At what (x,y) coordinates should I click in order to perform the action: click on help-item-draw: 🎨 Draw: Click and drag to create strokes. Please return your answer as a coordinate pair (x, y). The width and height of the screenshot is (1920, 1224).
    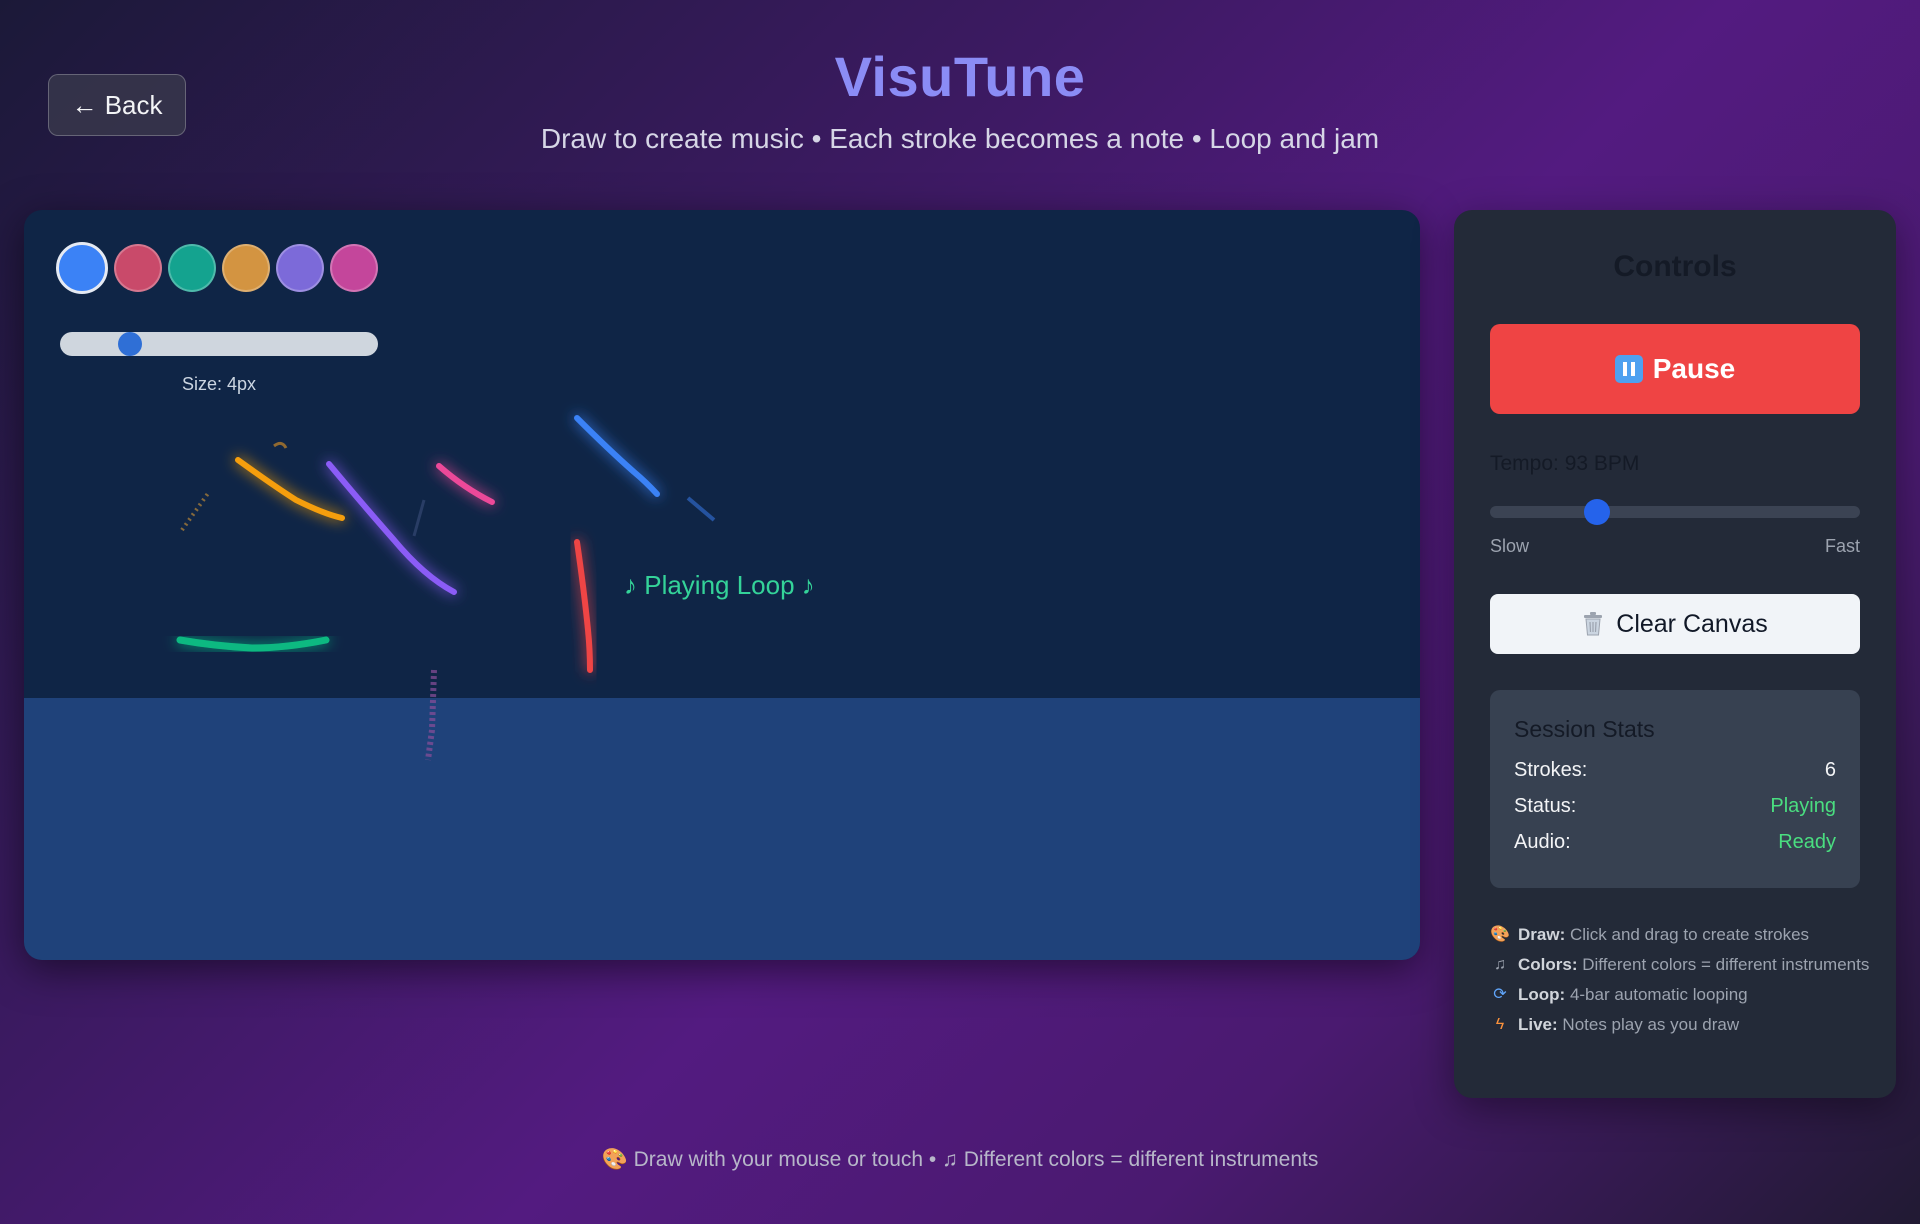
    Looking at the image, I should click on (1680, 934).